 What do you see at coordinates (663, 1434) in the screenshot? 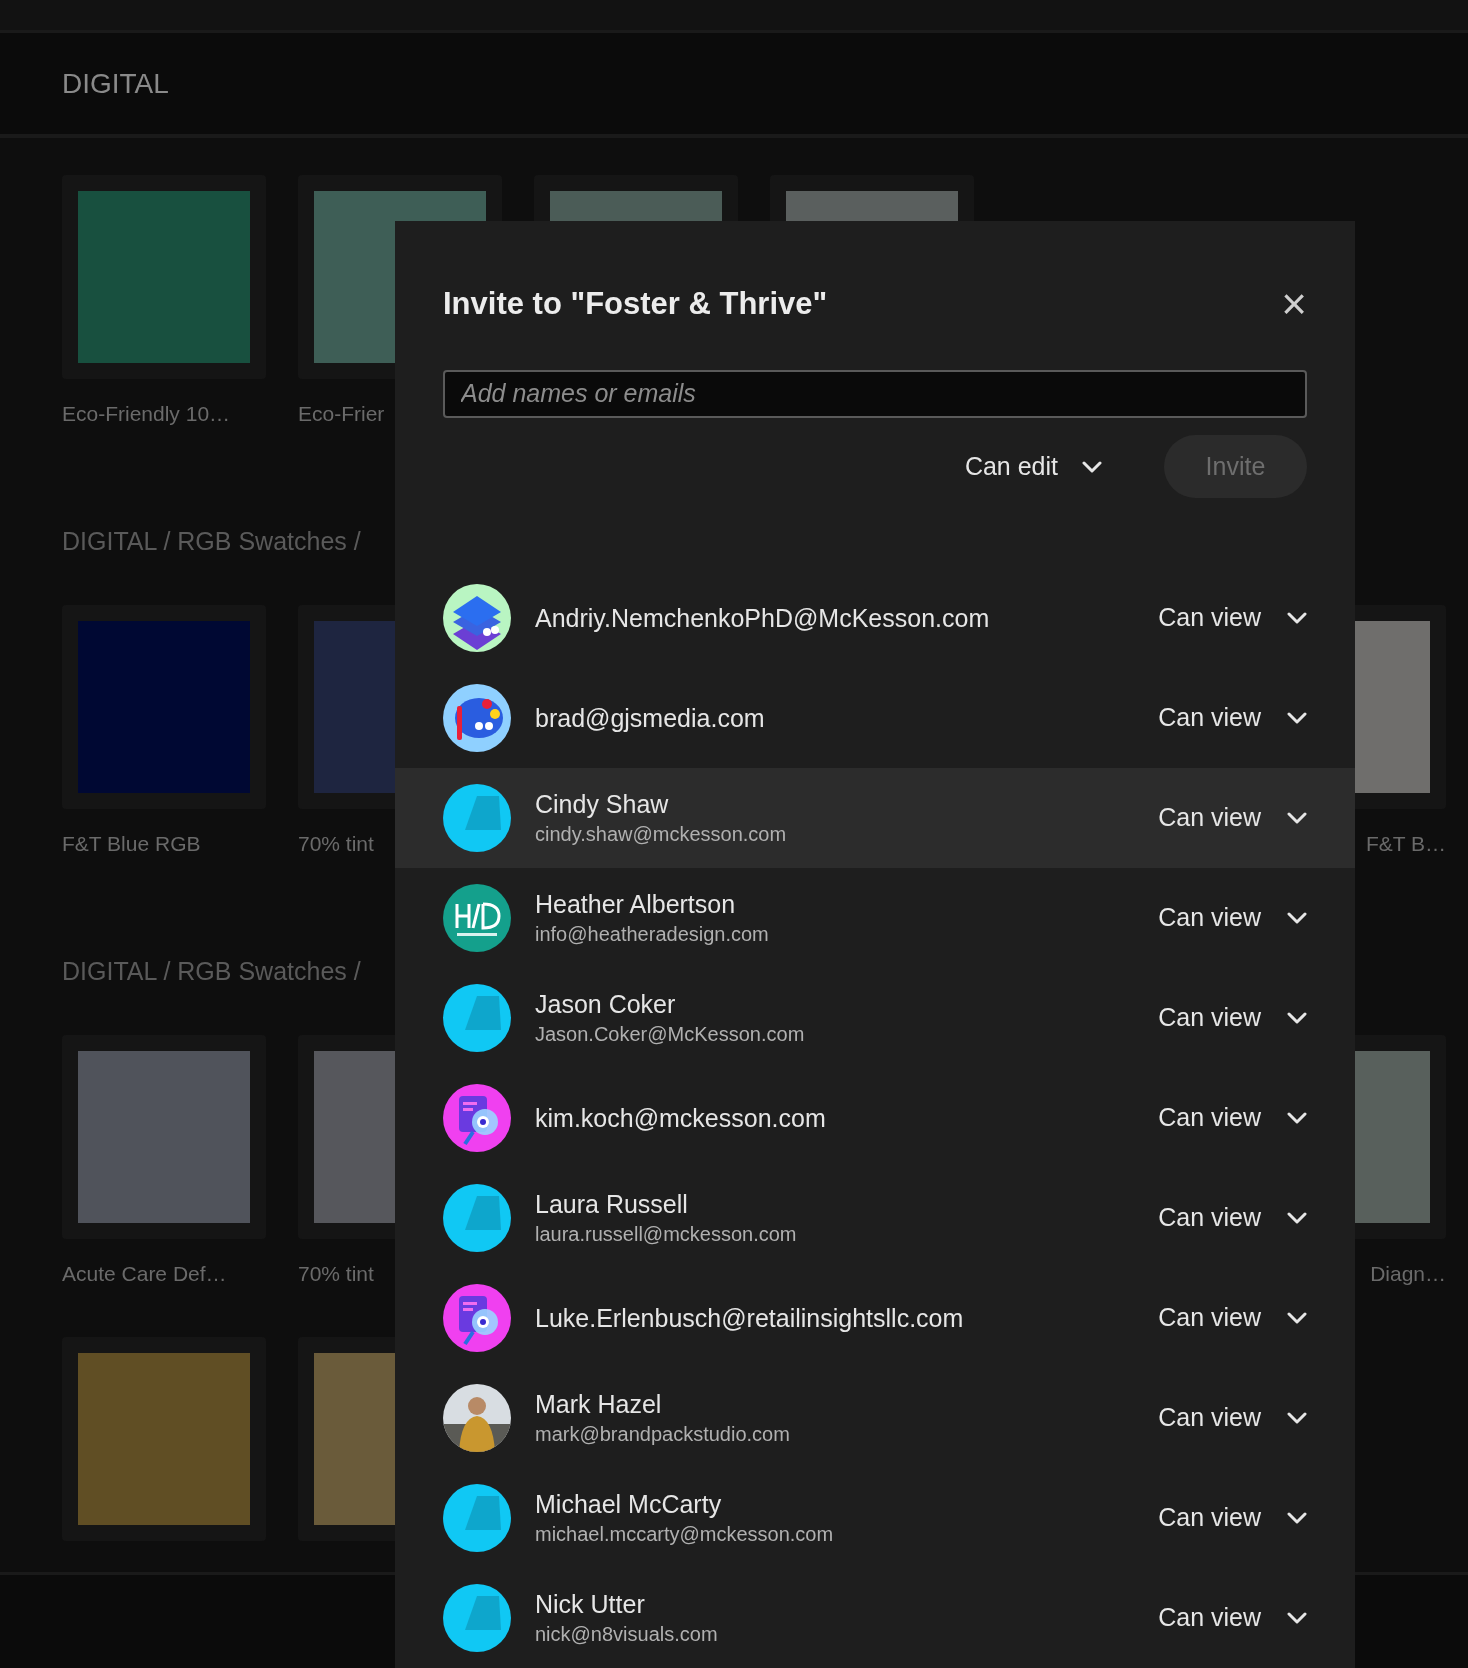
I see `member-email: mark@brandpackstudio.com` at bounding box center [663, 1434].